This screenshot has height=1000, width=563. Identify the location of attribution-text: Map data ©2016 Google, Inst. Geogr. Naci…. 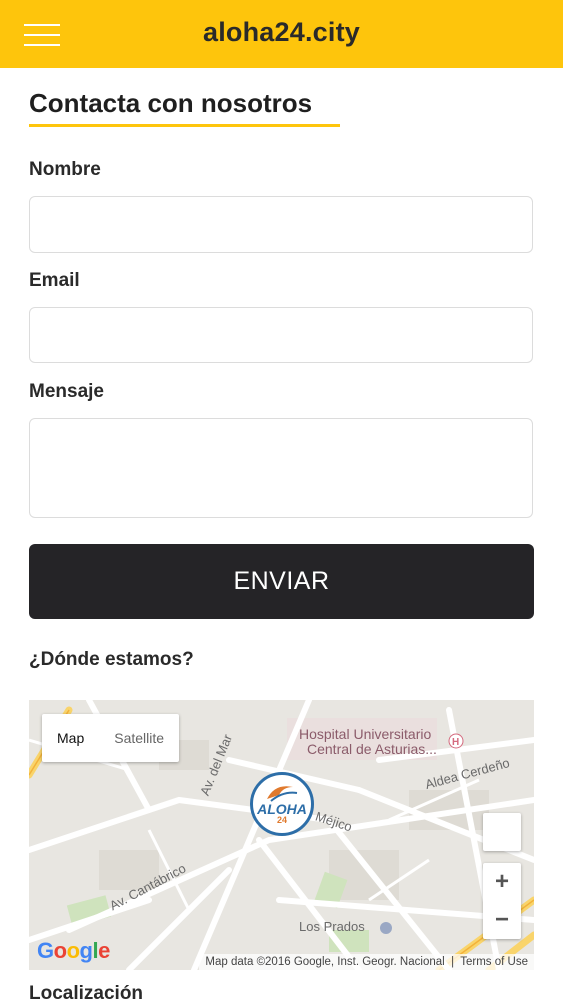
(325, 962).